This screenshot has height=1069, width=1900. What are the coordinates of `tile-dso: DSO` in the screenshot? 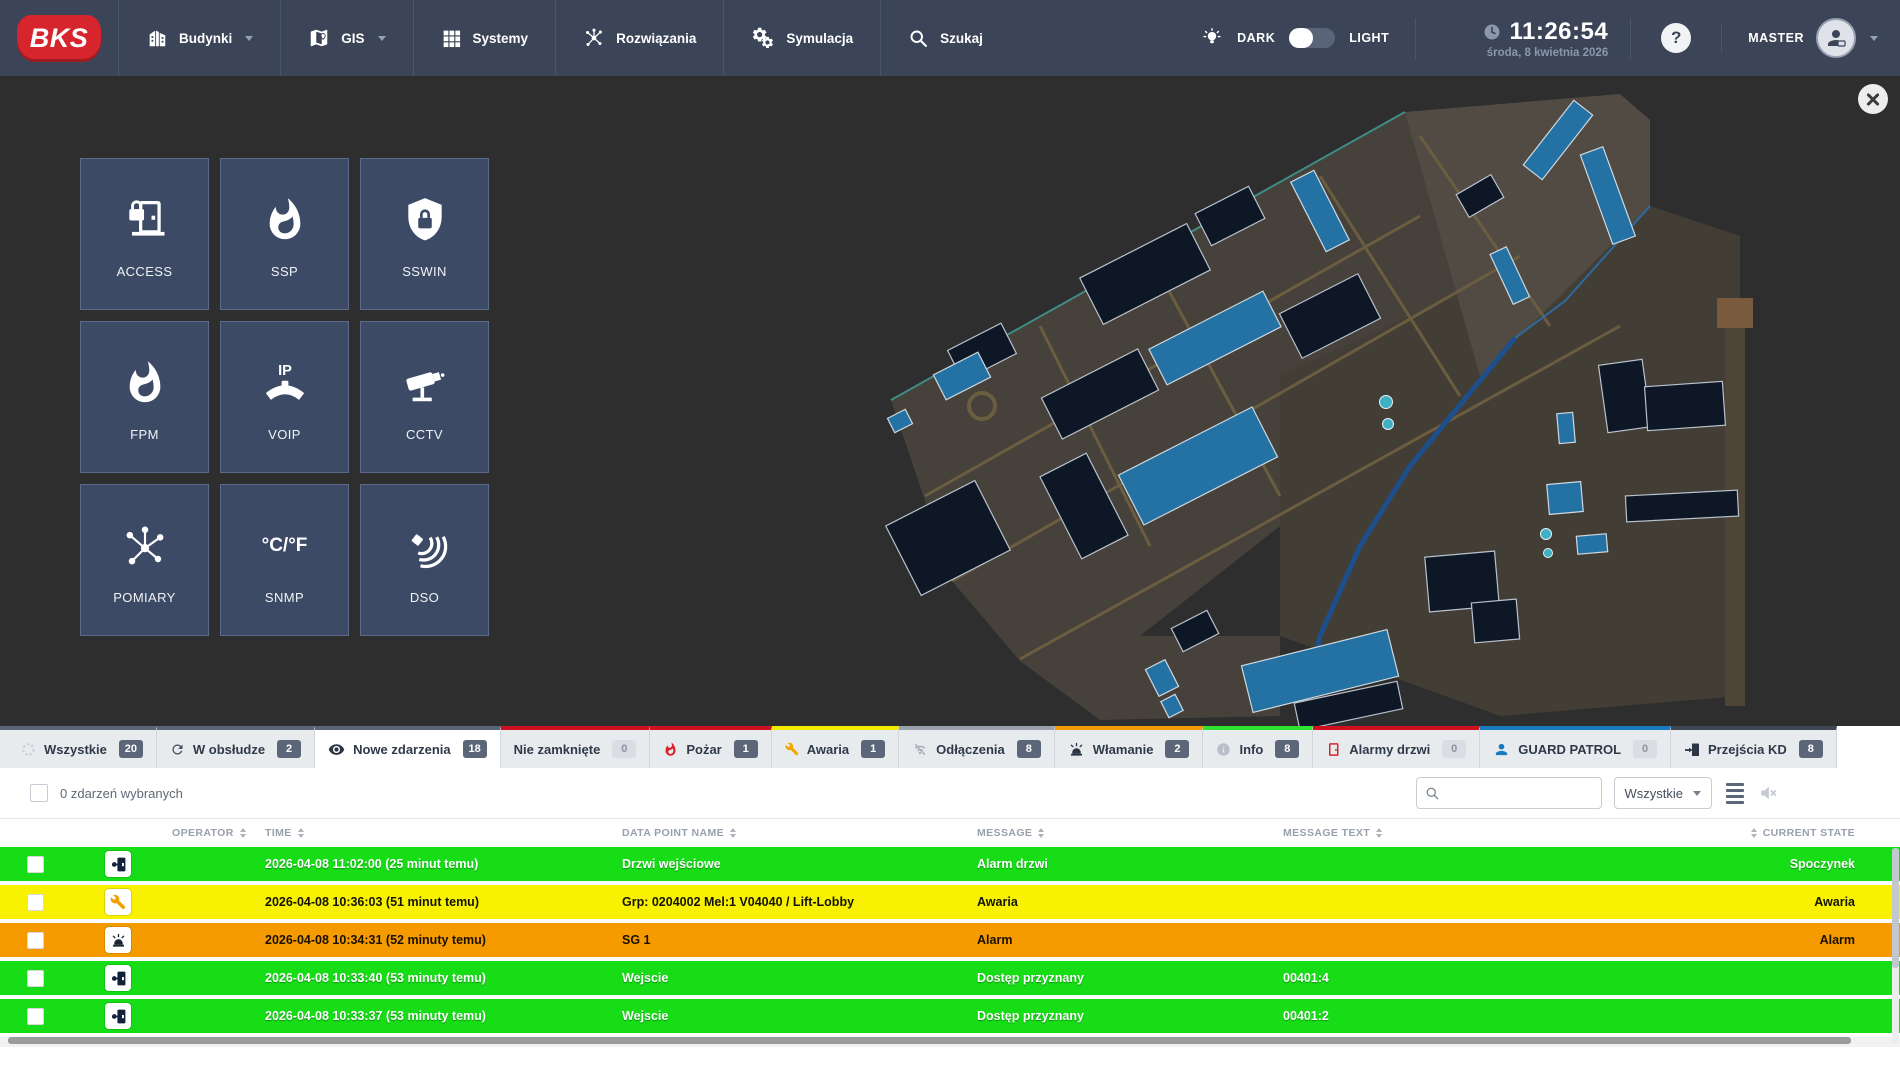 It's located at (424, 560).